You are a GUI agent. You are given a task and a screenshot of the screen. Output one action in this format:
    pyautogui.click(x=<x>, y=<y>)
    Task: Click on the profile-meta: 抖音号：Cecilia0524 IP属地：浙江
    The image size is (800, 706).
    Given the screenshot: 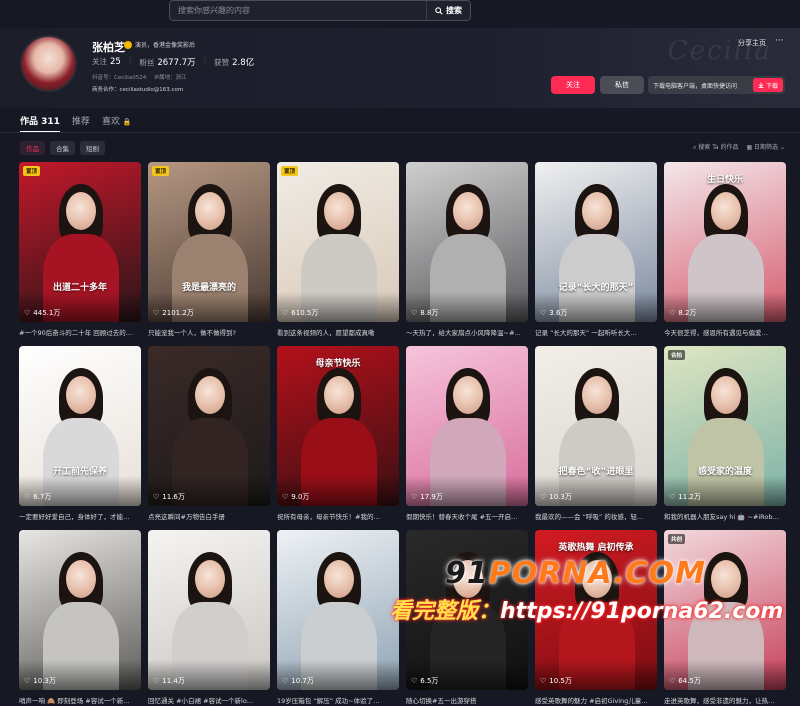 What is the action you would take?
    pyautogui.click(x=139, y=77)
    